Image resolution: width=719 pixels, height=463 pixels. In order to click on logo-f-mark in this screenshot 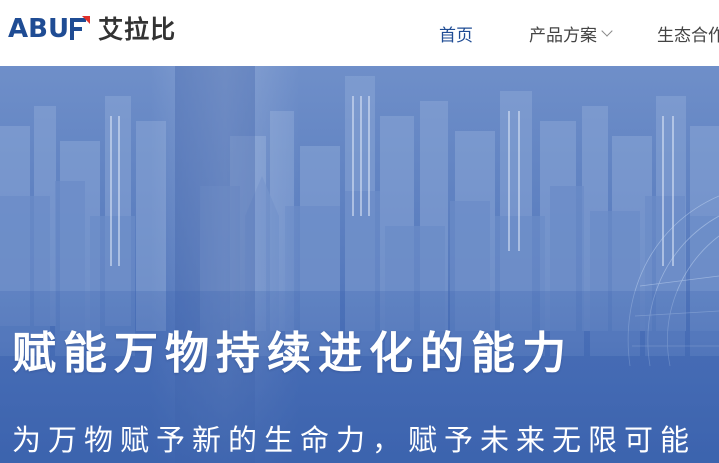, I will do `click(80, 28)`.